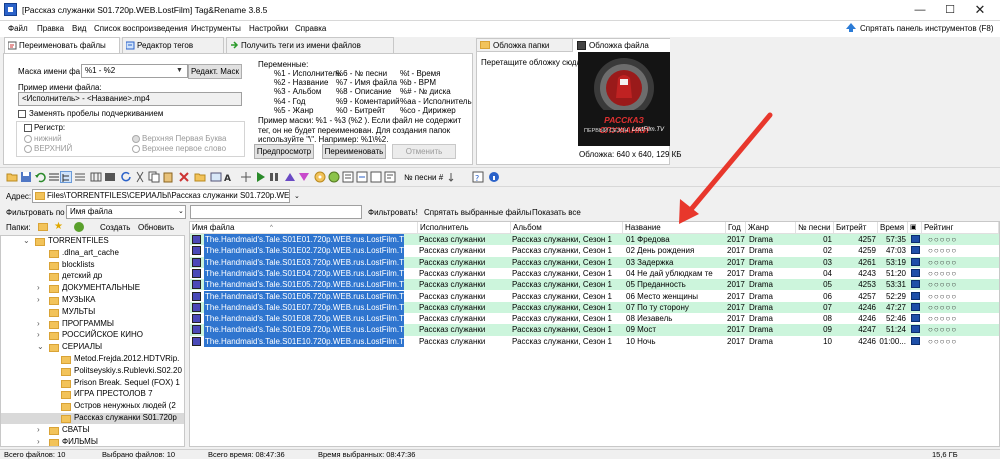 The height and width of the screenshot is (459, 1000). What do you see at coordinates (92, 347) in the screenshot?
I see `tree-item: ⌄ СЕРИАЛЫ` at bounding box center [92, 347].